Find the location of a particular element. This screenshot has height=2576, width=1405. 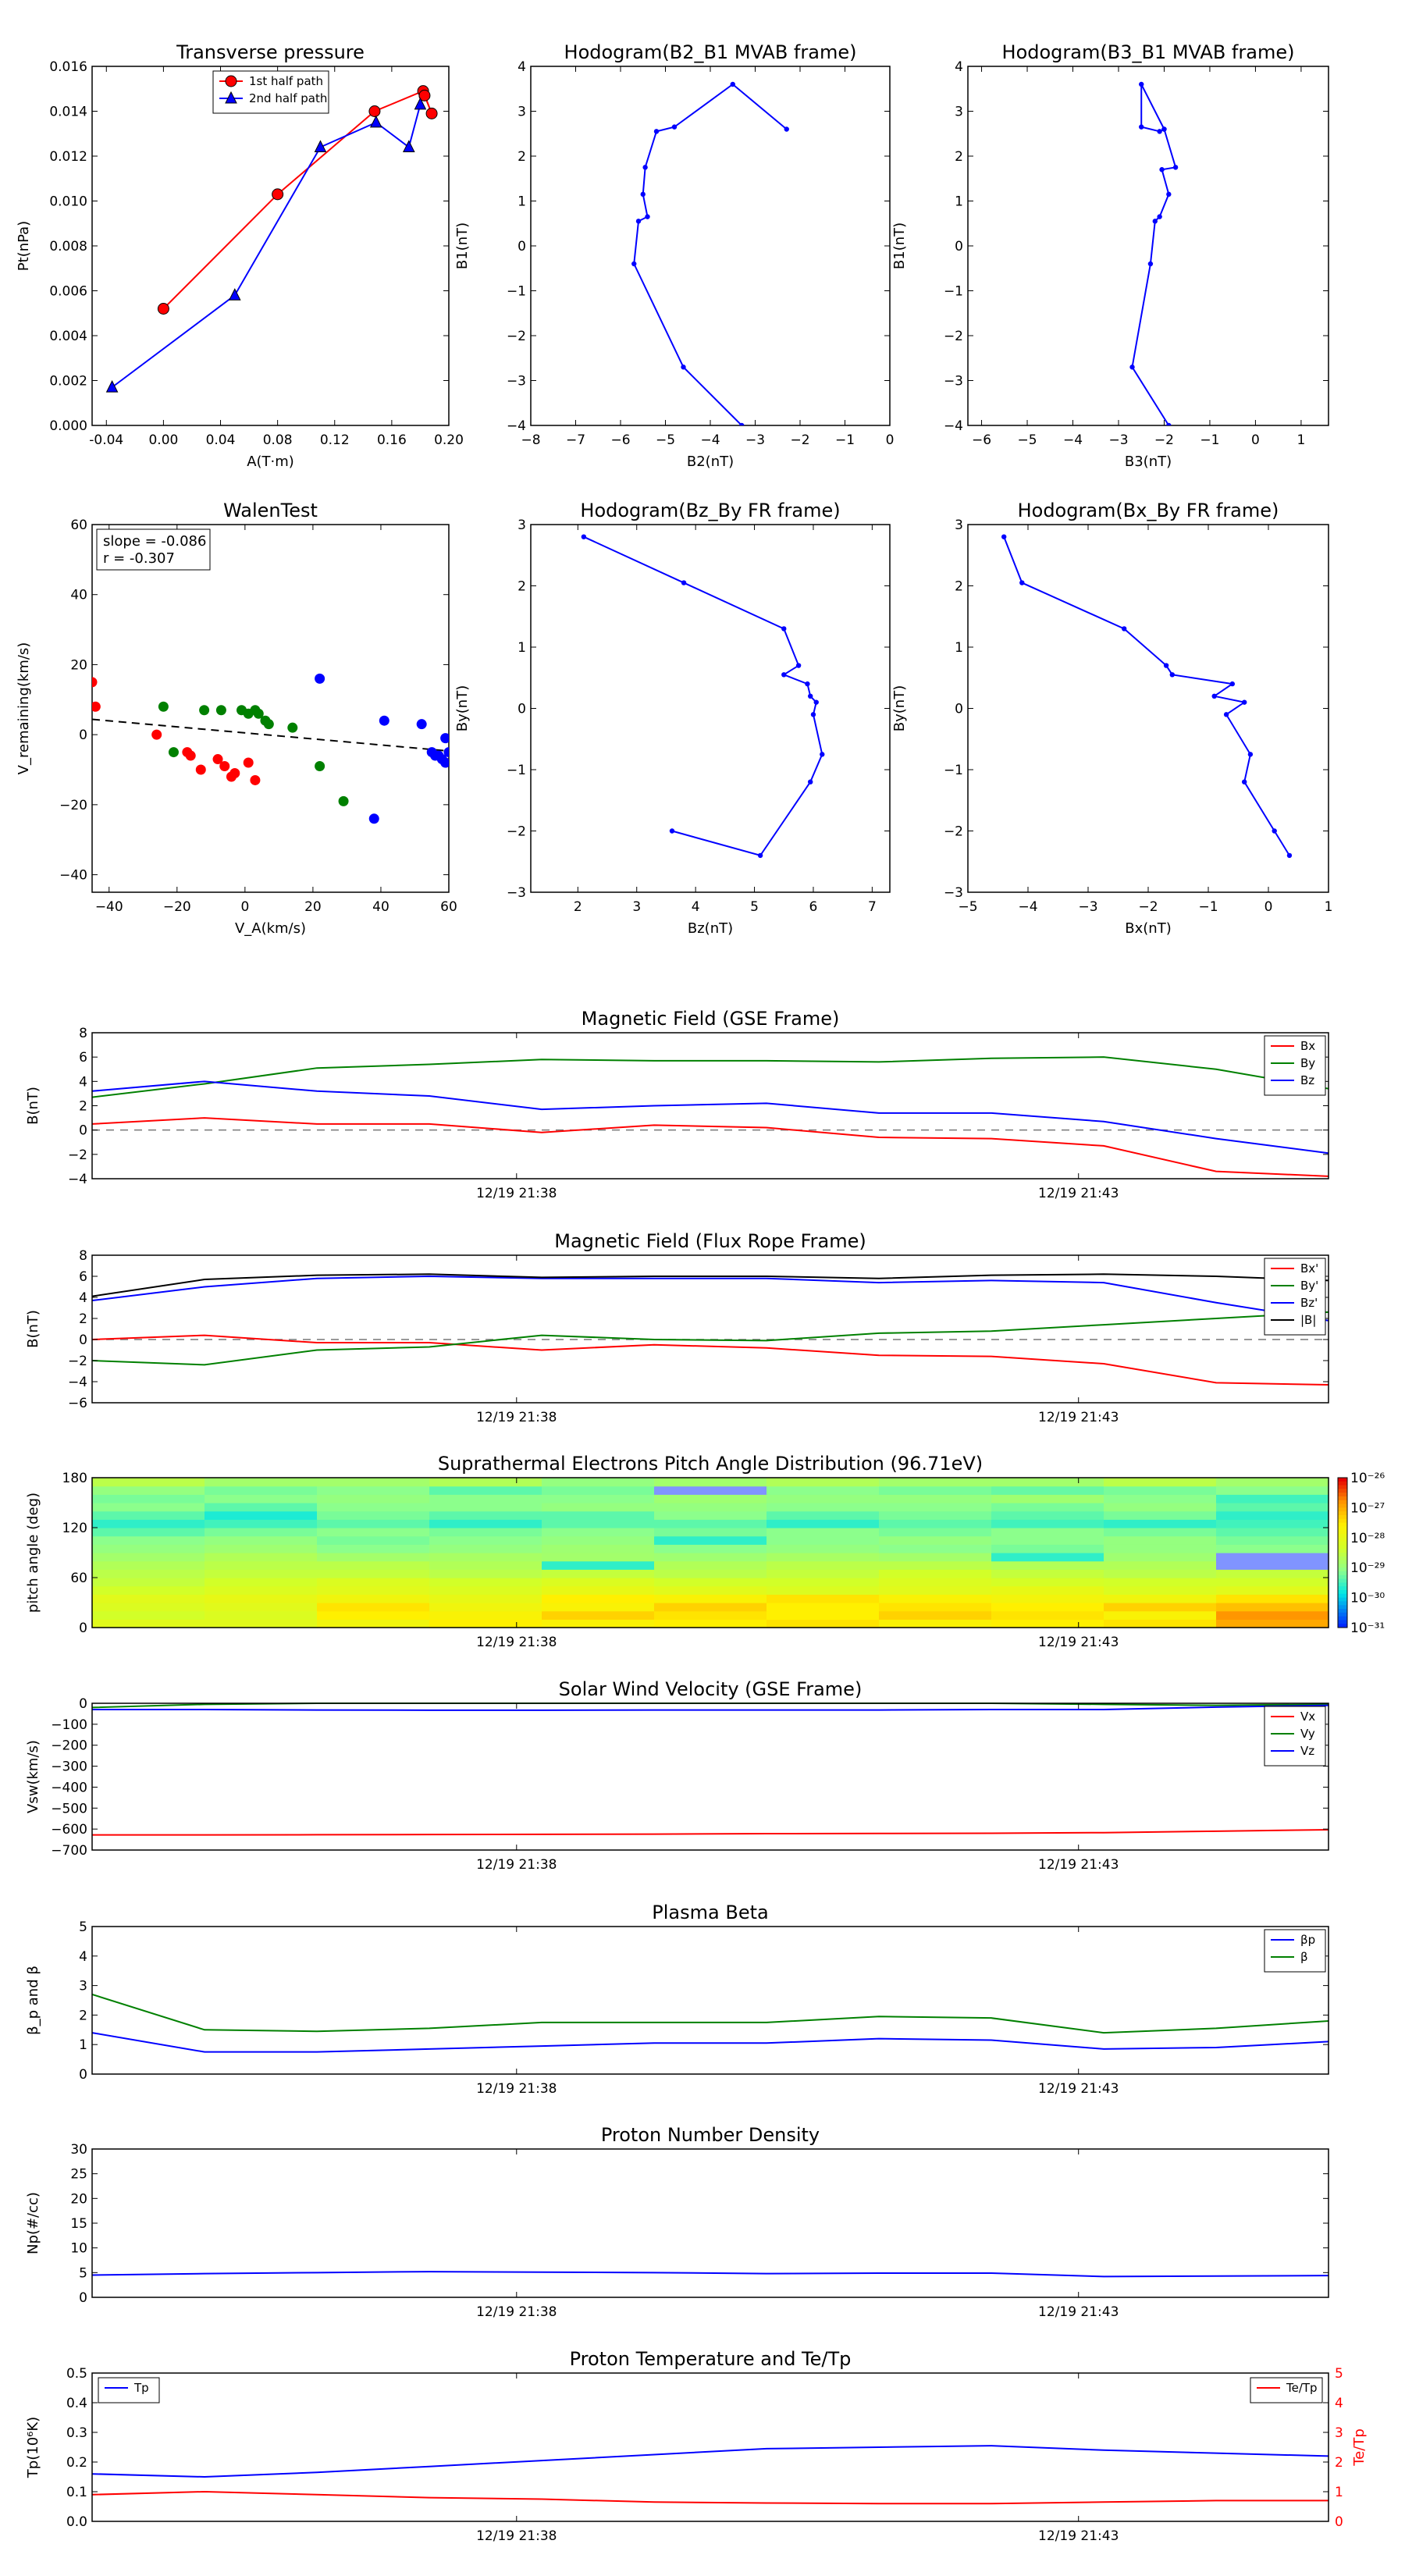

transverse_pressure-series-2-line is located at coordinates (267, 246).